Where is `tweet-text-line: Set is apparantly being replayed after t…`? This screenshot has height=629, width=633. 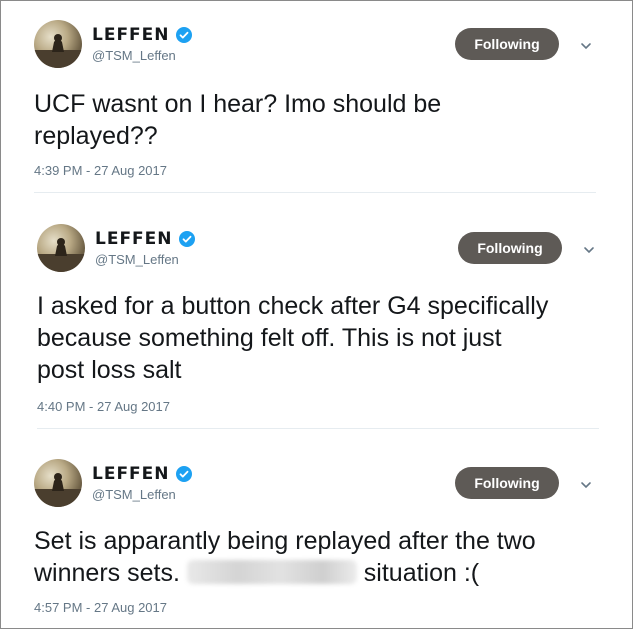 tweet-text-line: Set is apparantly being replayed after t… is located at coordinates (285, 541).